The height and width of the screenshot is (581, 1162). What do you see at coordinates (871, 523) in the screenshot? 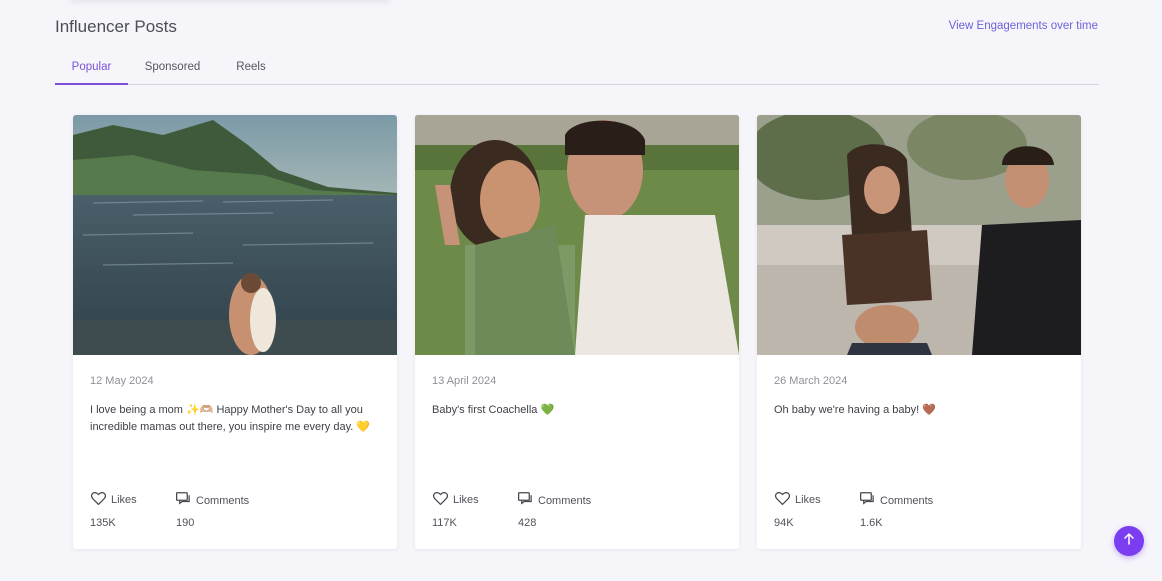
I see `comments-count: 1.6K` at bounding box center [871, 523].